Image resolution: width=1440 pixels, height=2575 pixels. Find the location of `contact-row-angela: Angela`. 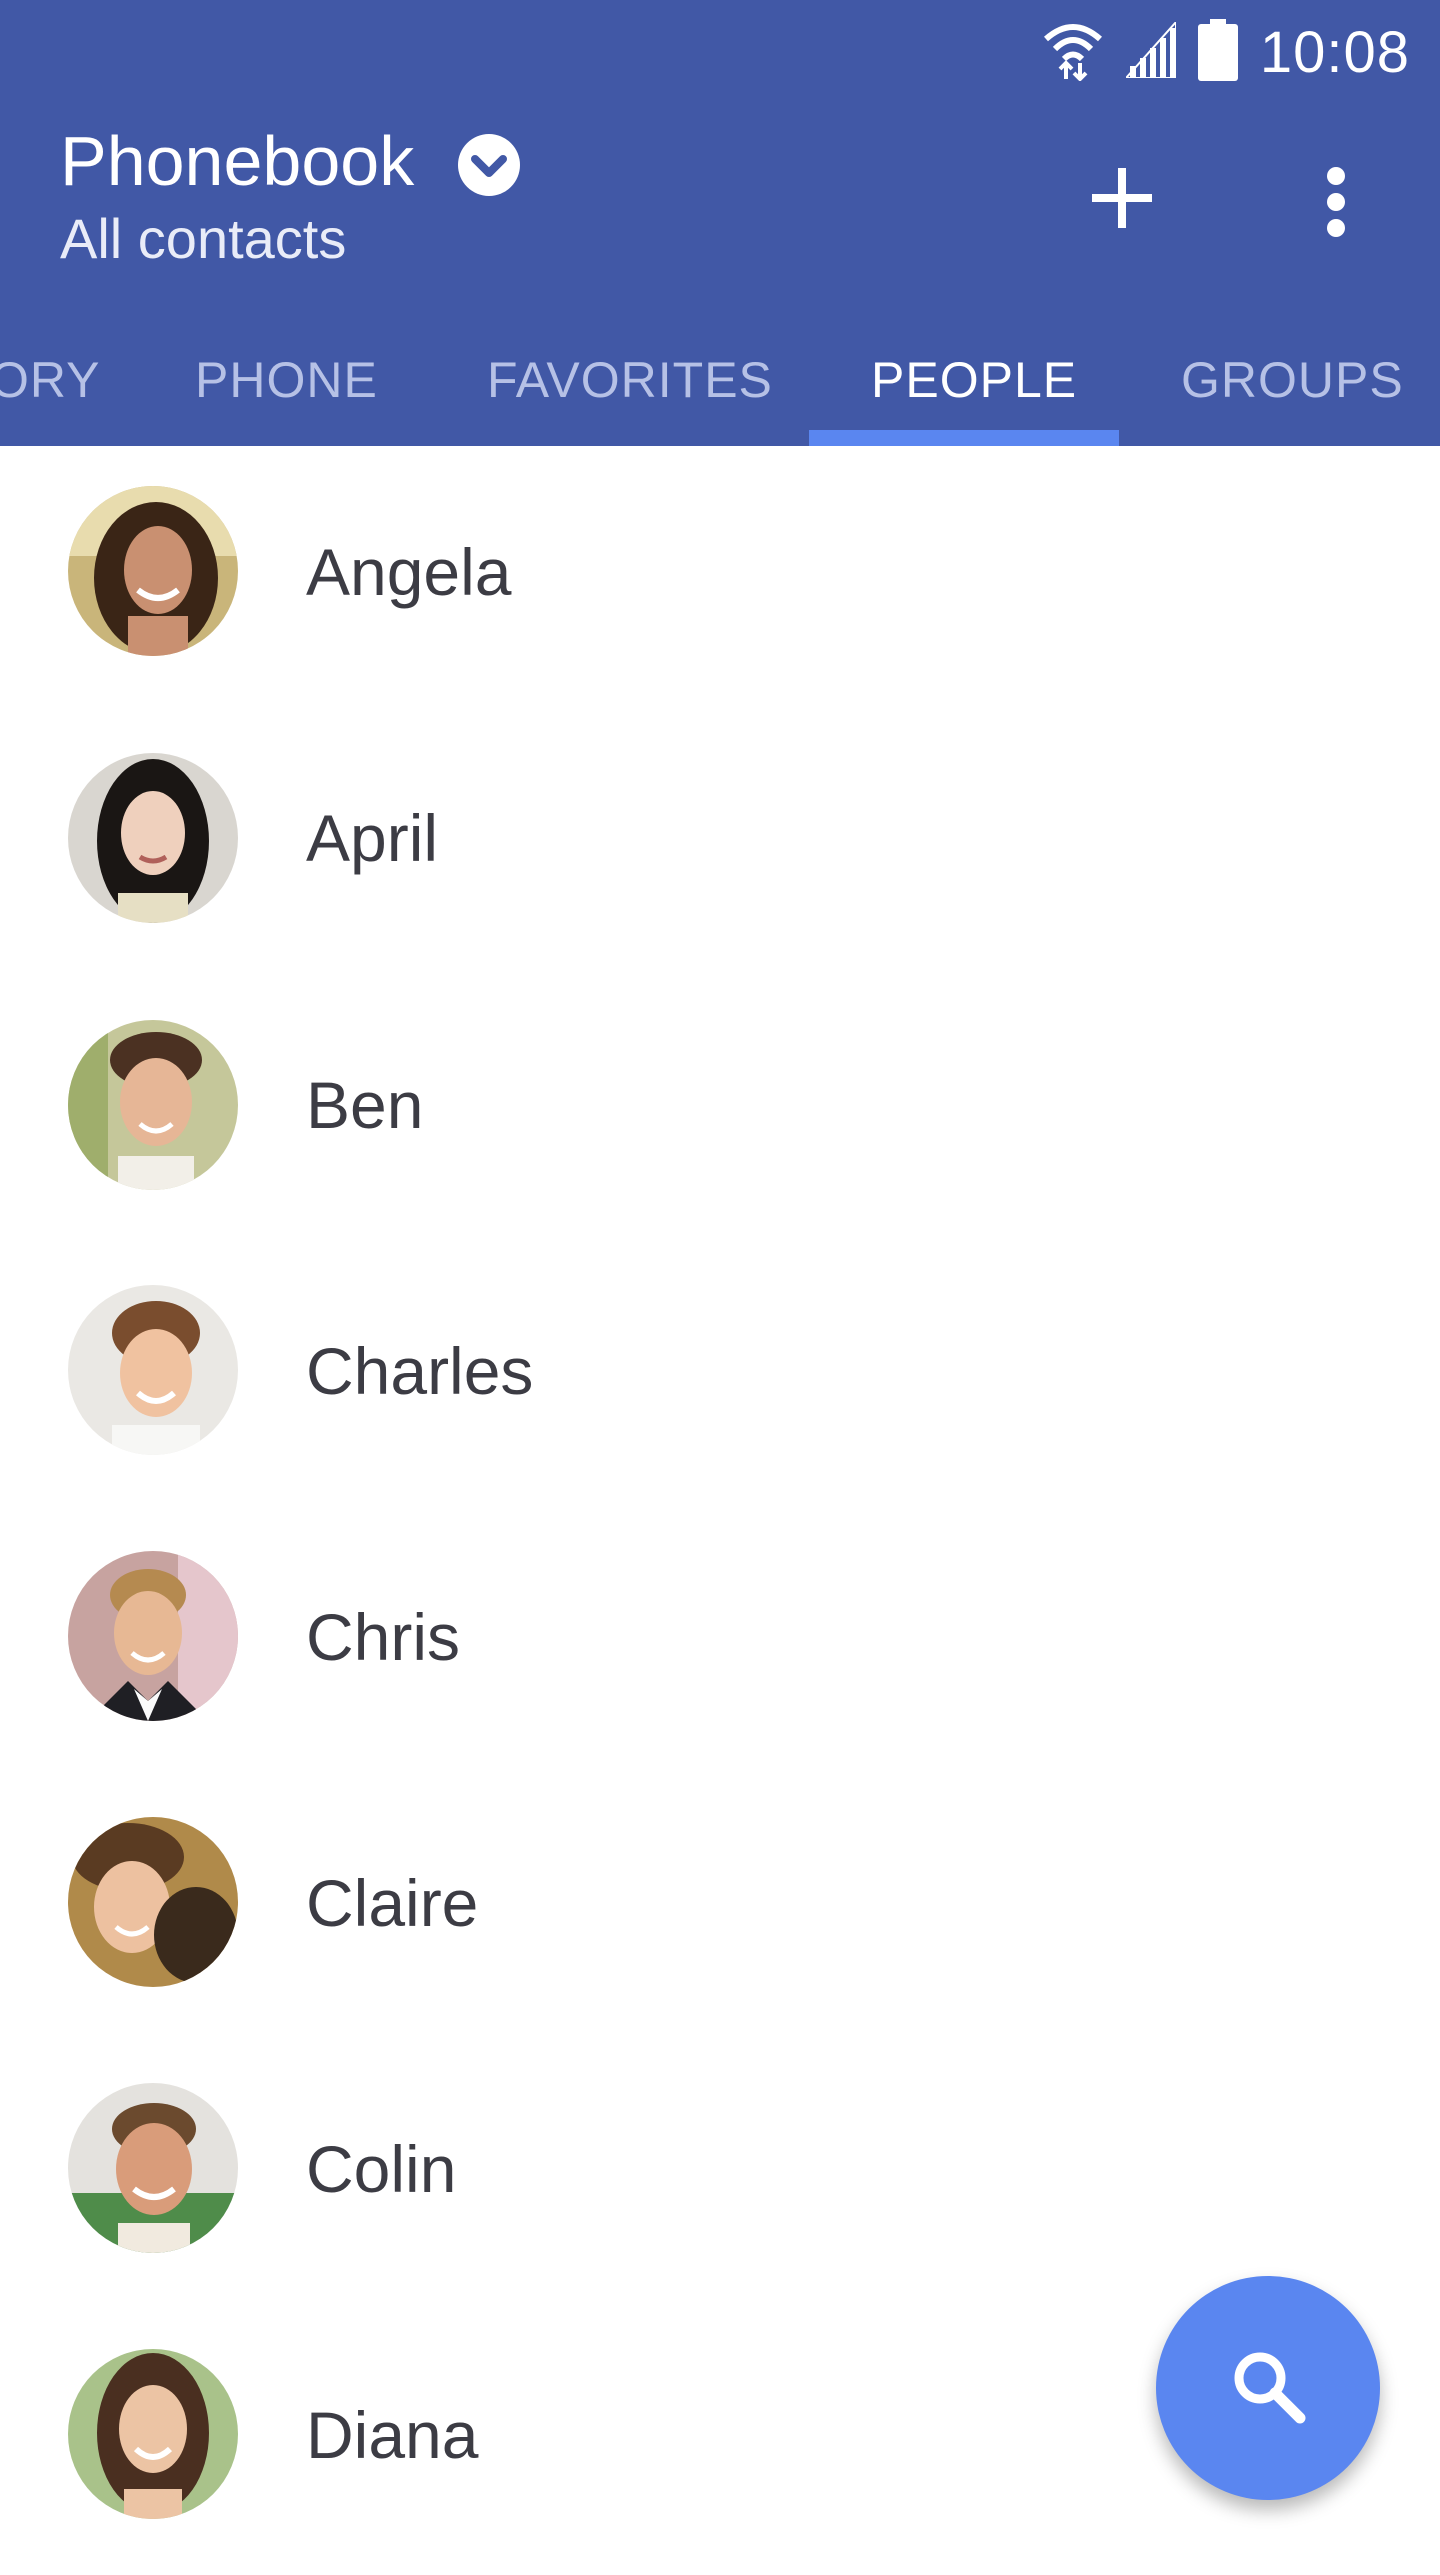

contact-row-angela: Angela is located at coordinates (720, 579).